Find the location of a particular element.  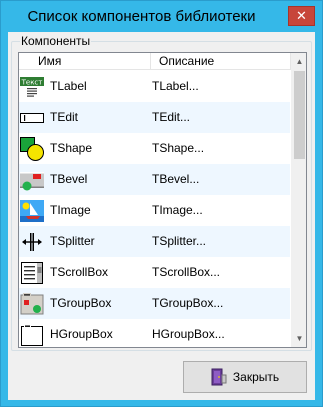

scrollbox-icon is located at coordinates (32, 273).